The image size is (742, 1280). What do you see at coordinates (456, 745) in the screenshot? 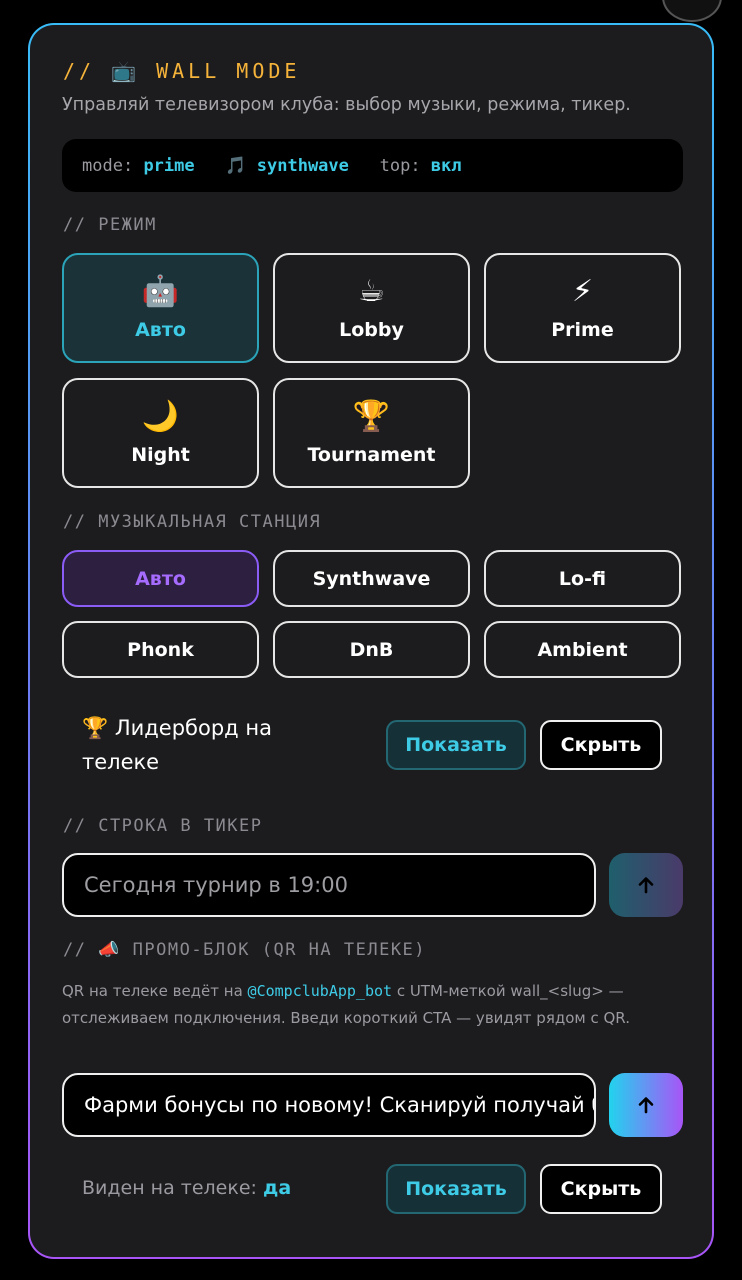
I see `leaderboard-show-button: Показать` at bounding box center [456, 745].